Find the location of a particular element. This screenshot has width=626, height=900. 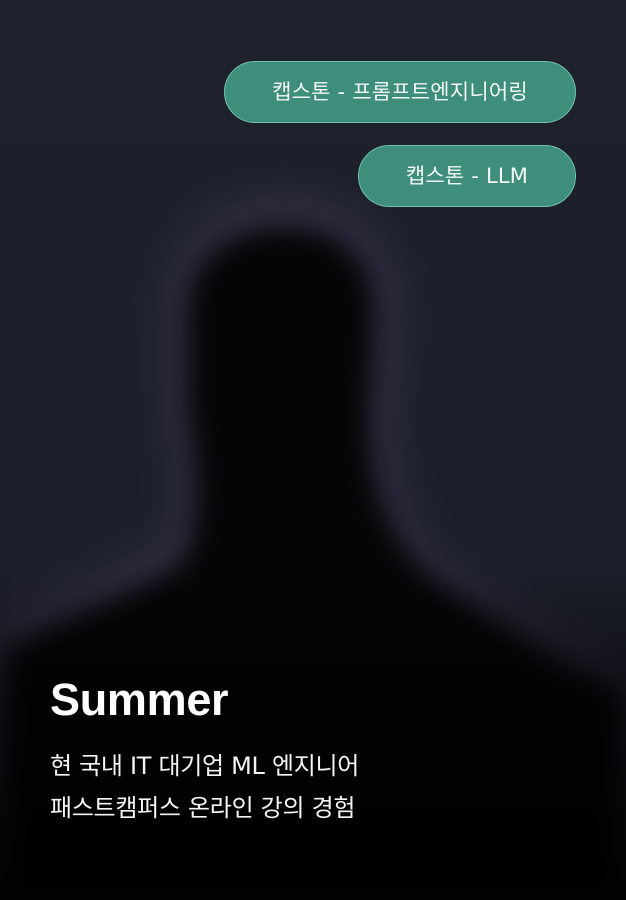

instructor-description-line-1: 현 국내 IT 대기업 ML 엔지니어 is located at coordinates (205, 766).